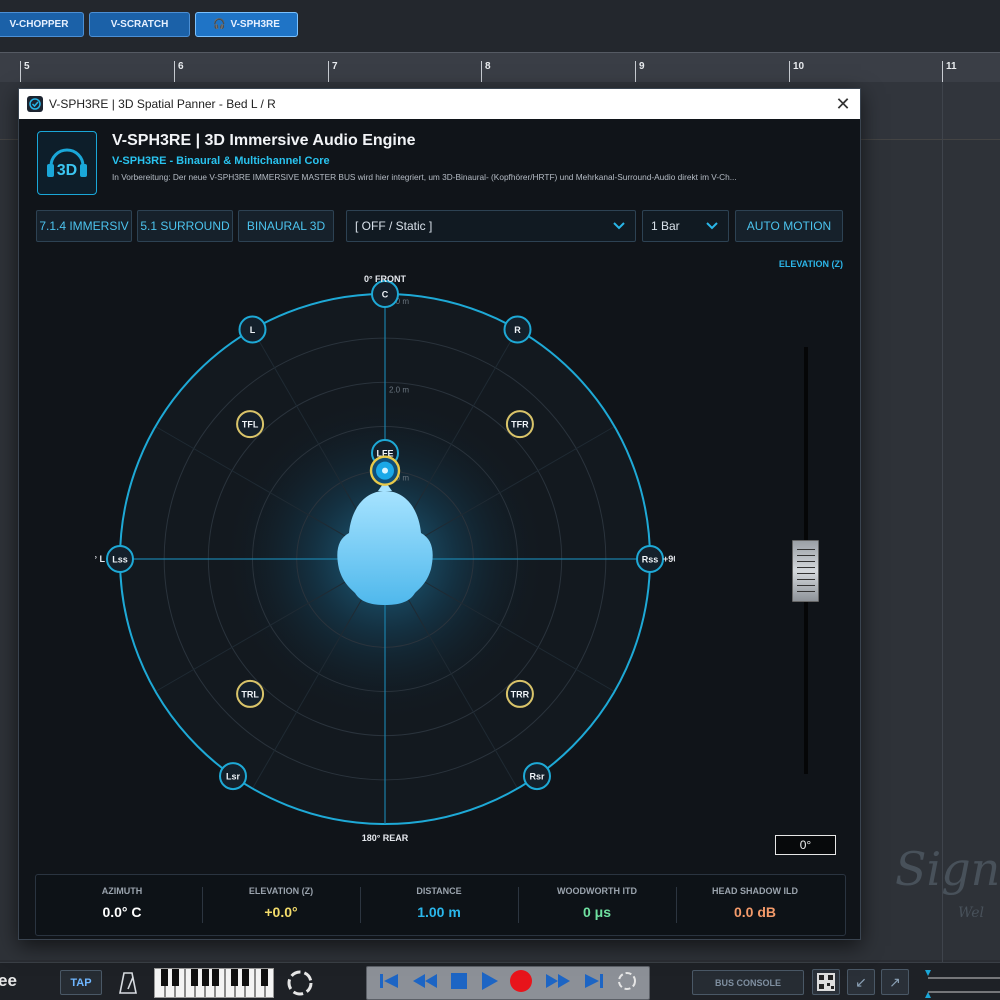 The height and width of the screenshot is (1000, 1000). Describe the element at coordinates (394, 226) in the screenshot. I see `motion-mode-value: [ OFF / Static ]` at that location.